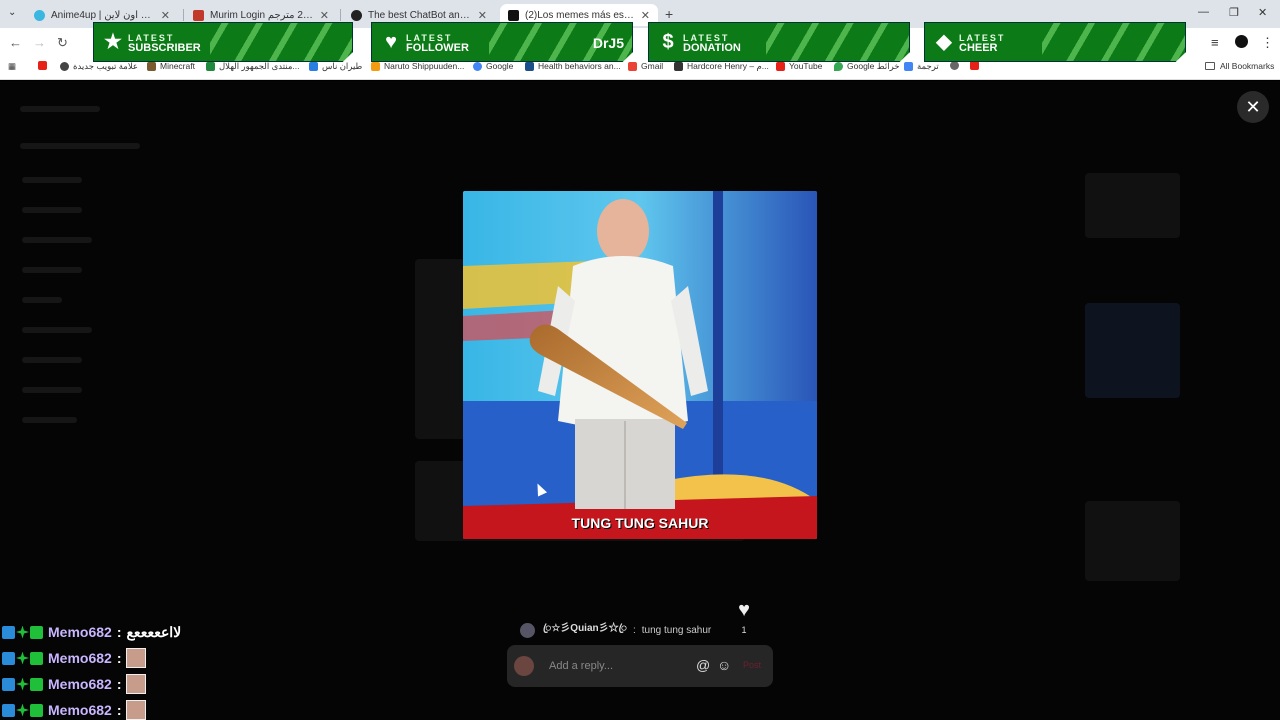 The width and height of the screenshot is (1280, 720). I want to click on bookmark-item: Google خرائط, so click(867, 66).